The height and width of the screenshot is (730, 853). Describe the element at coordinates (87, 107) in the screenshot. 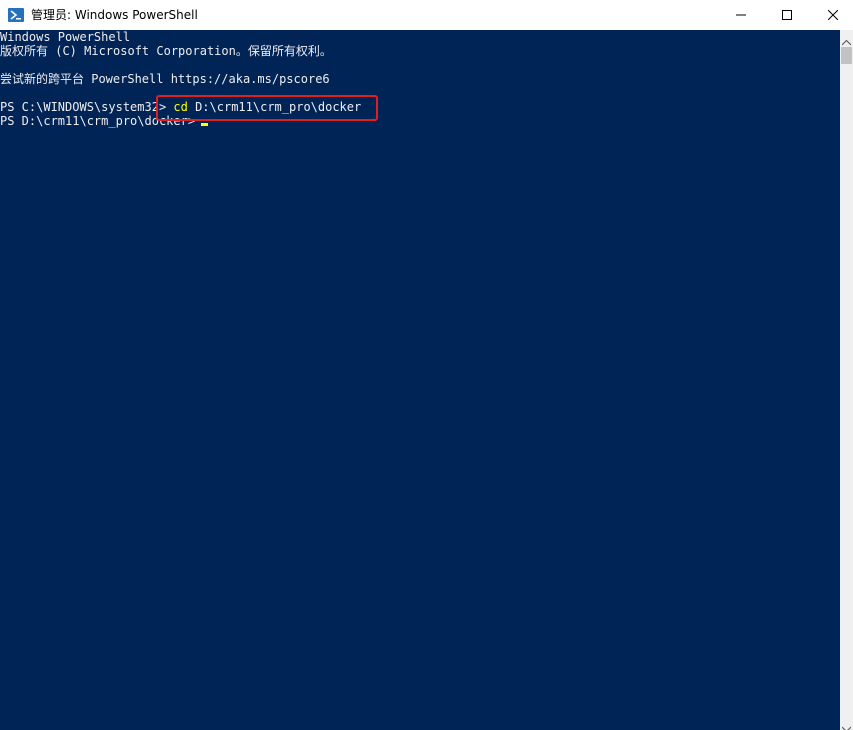

I see `prompt-system32: PS C:\WINDOWS\system32>` at that location.